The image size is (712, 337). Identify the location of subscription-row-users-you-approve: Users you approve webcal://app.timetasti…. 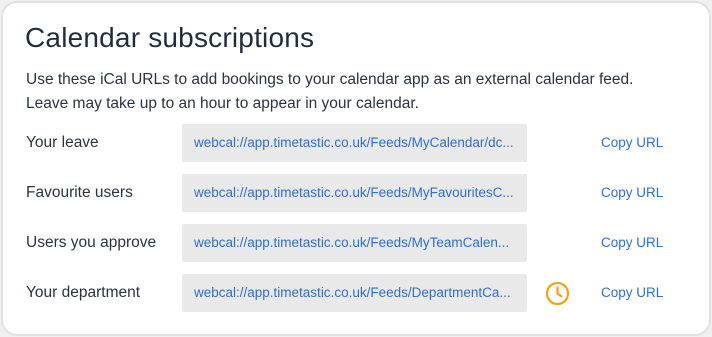
(356, 244).